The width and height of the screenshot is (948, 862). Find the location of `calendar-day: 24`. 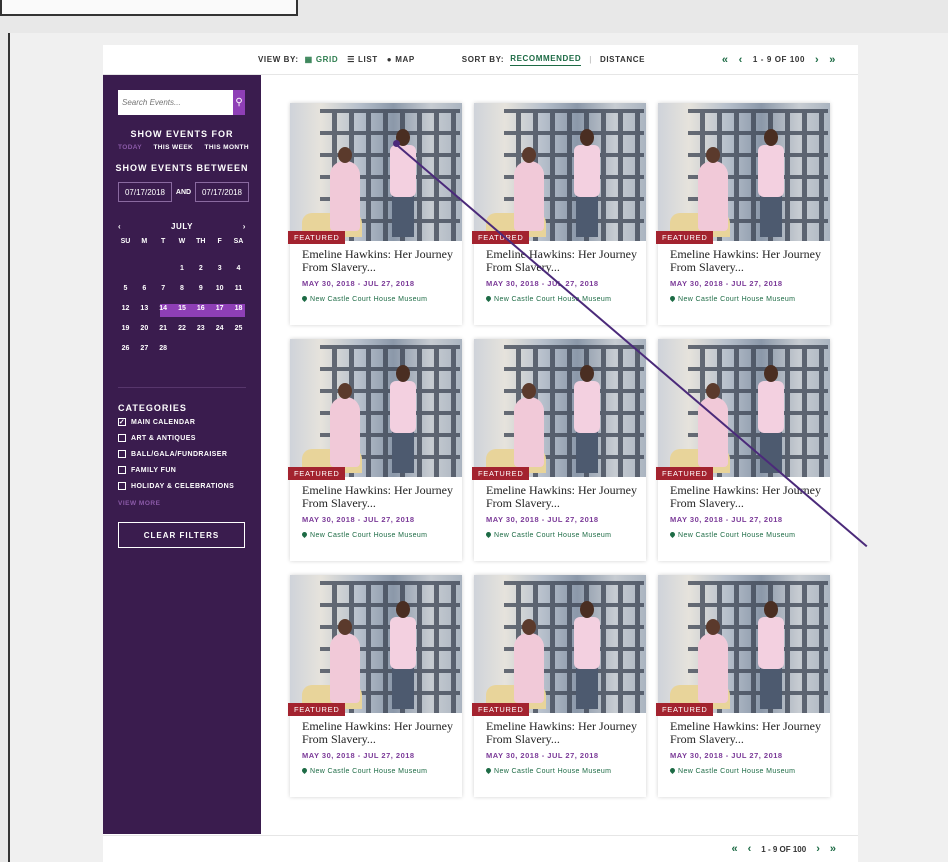

calendar-day: 24 is located at coordinates (219, 328).